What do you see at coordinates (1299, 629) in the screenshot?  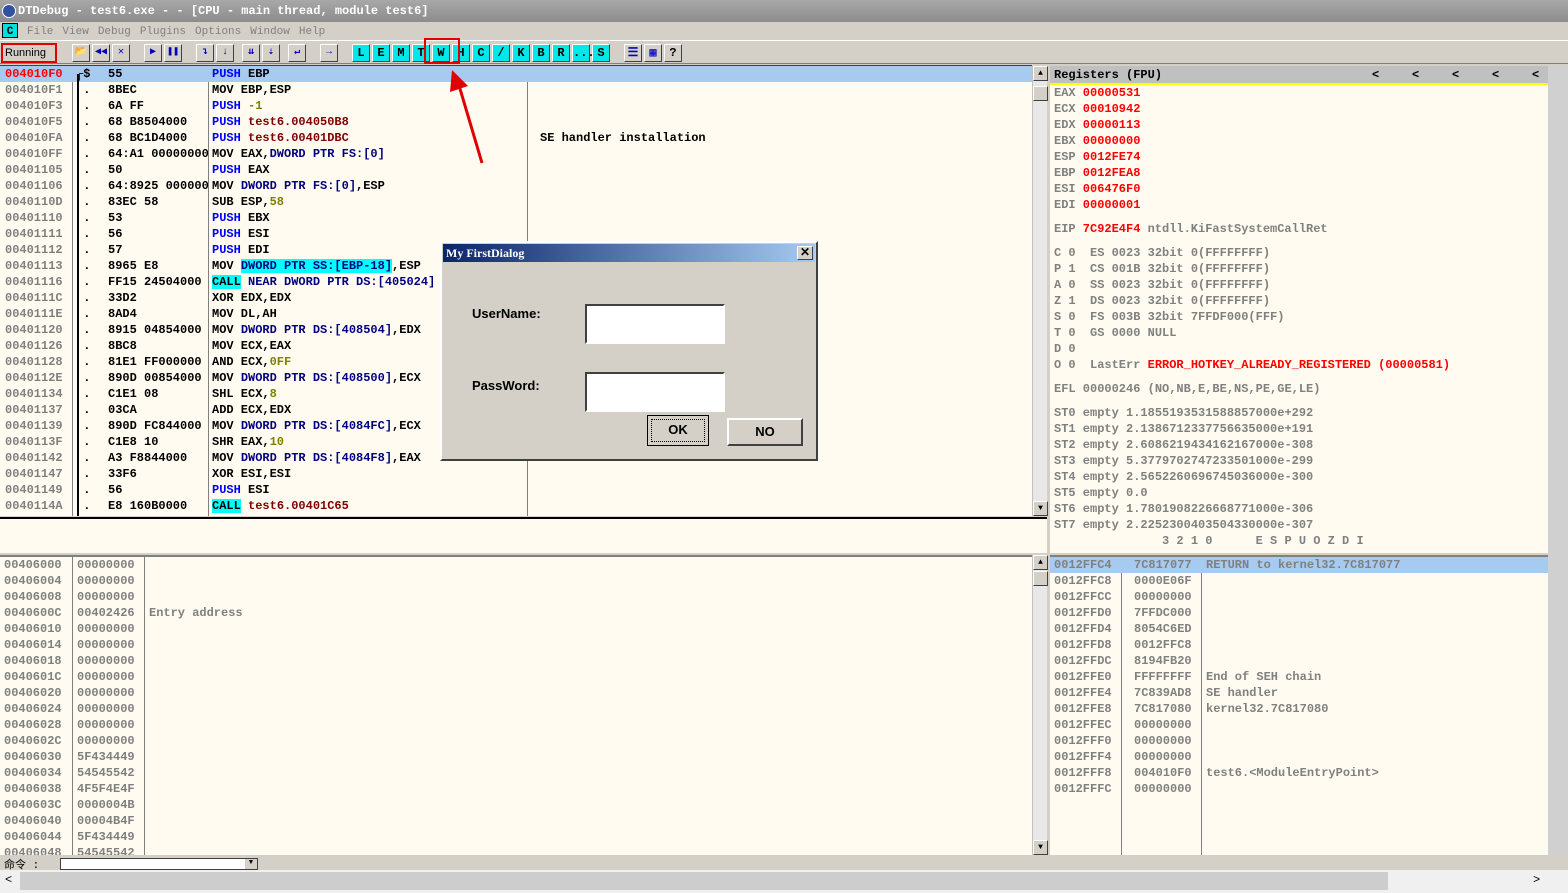 I see `stack-row: 0012FFD4 8054C6ED` at bounding box center [1299, 629].